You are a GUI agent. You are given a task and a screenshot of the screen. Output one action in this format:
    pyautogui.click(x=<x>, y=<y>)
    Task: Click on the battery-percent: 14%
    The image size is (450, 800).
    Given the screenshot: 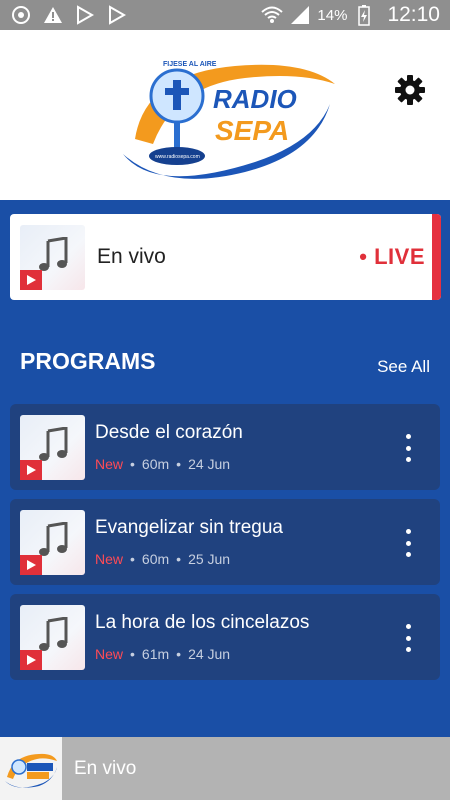 What is the action you would take?
    pyautogui.click(x=332, y=15)
    